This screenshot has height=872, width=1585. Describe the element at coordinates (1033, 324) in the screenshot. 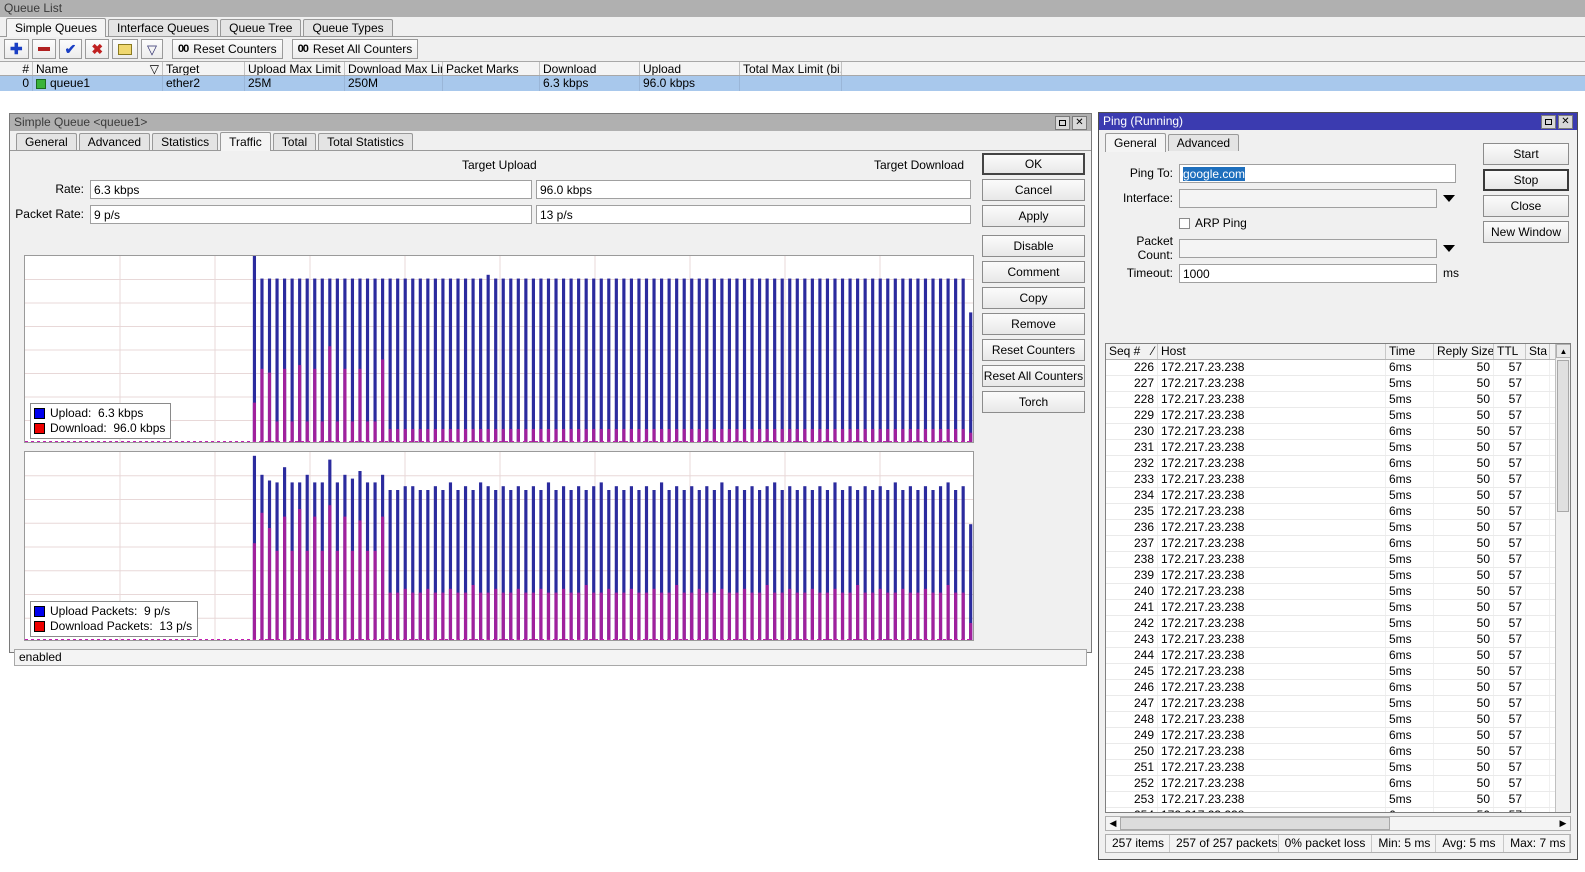

I see `remove-button: Remove` at that location.